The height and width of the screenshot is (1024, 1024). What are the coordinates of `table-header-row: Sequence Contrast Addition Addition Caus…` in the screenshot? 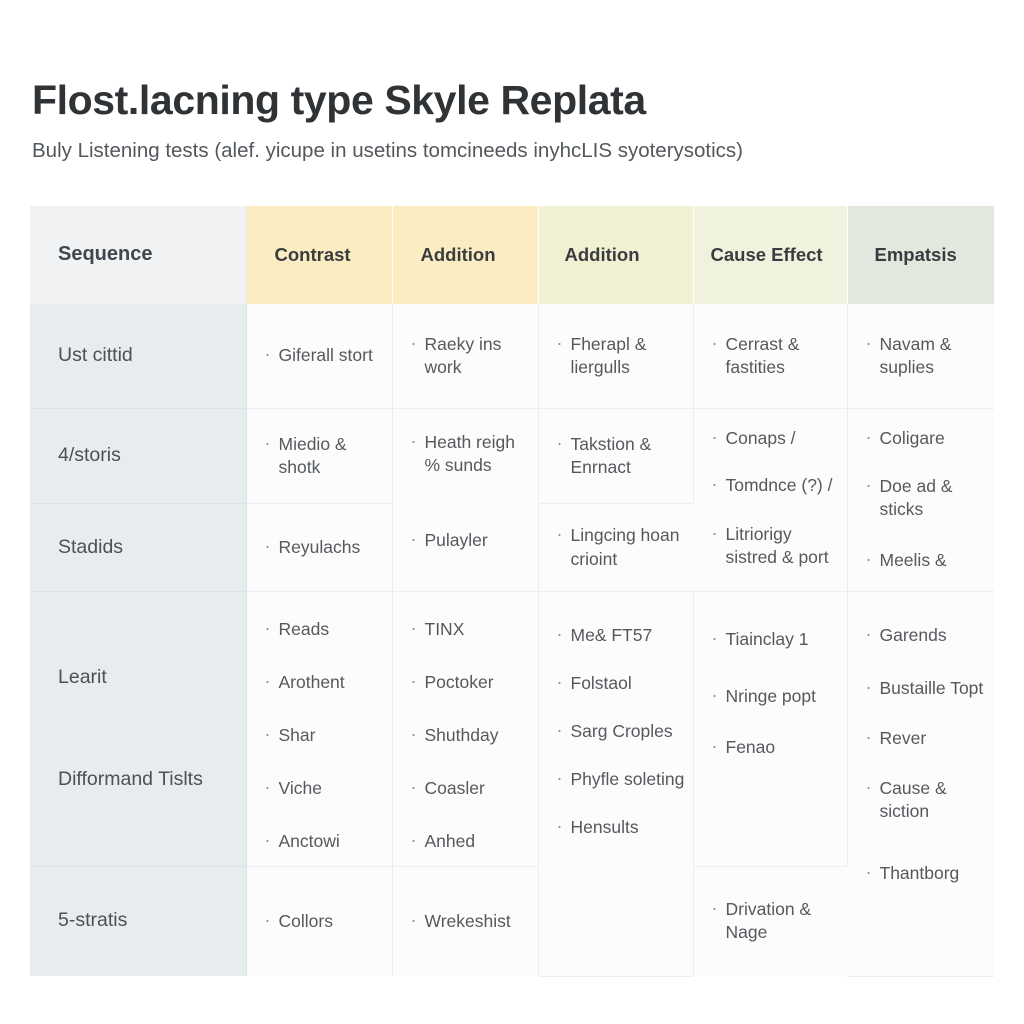 It's located at (512, 254).